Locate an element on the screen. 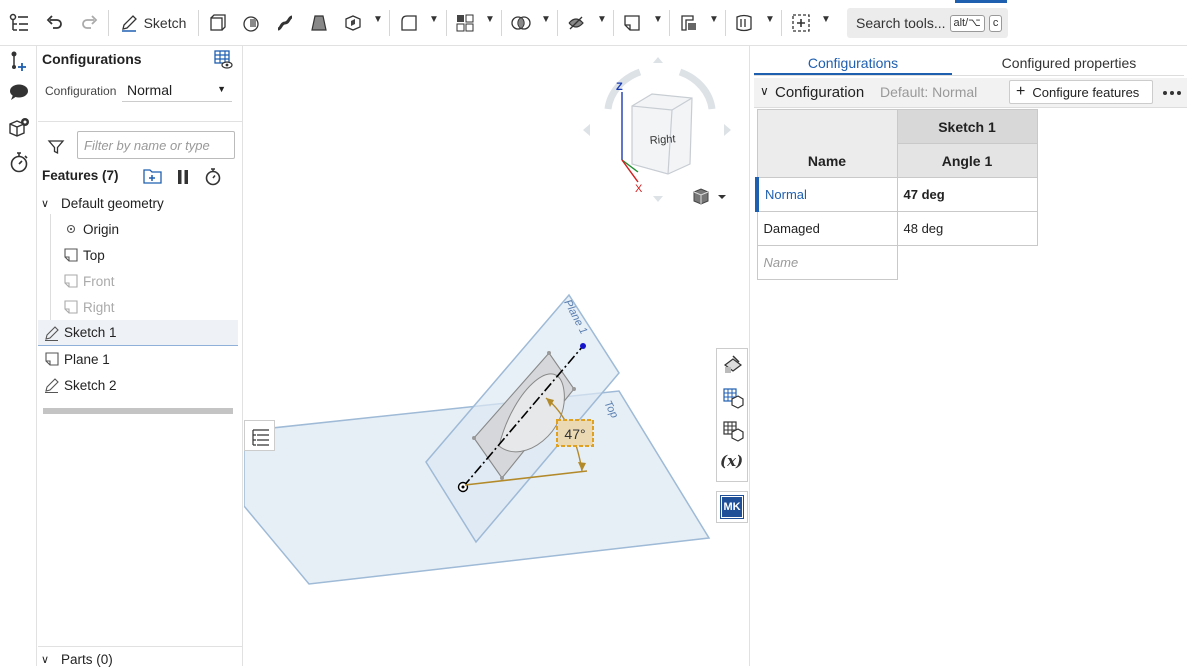 The height and width of the screenshot is (670, 1187). section-default: Default: Normal is located at coordinates (929, 92).